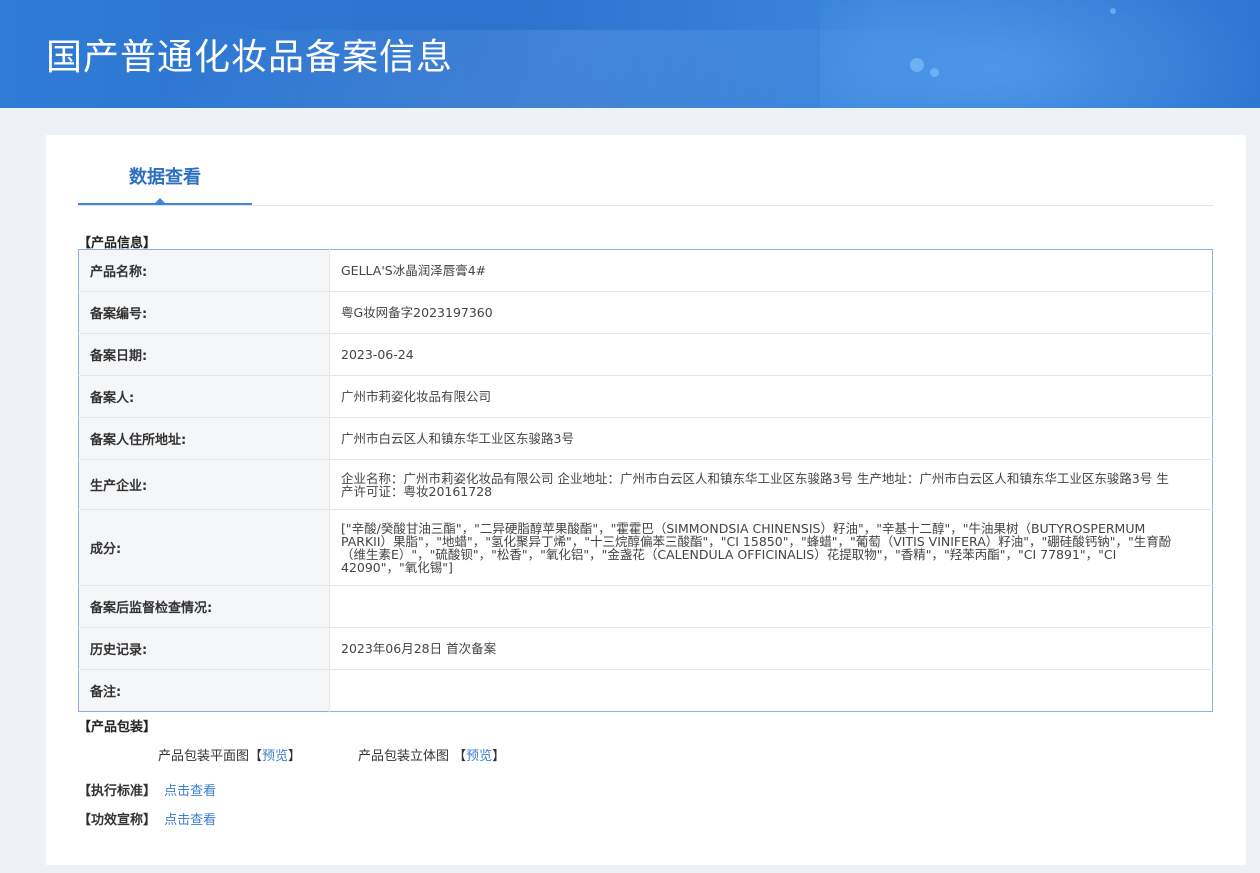  Describe the element at coordinates (645, 270) in the screenshot. I see `table-row: 产品名称: GELLA'S冰晶润泽唇膏4#` at that location.